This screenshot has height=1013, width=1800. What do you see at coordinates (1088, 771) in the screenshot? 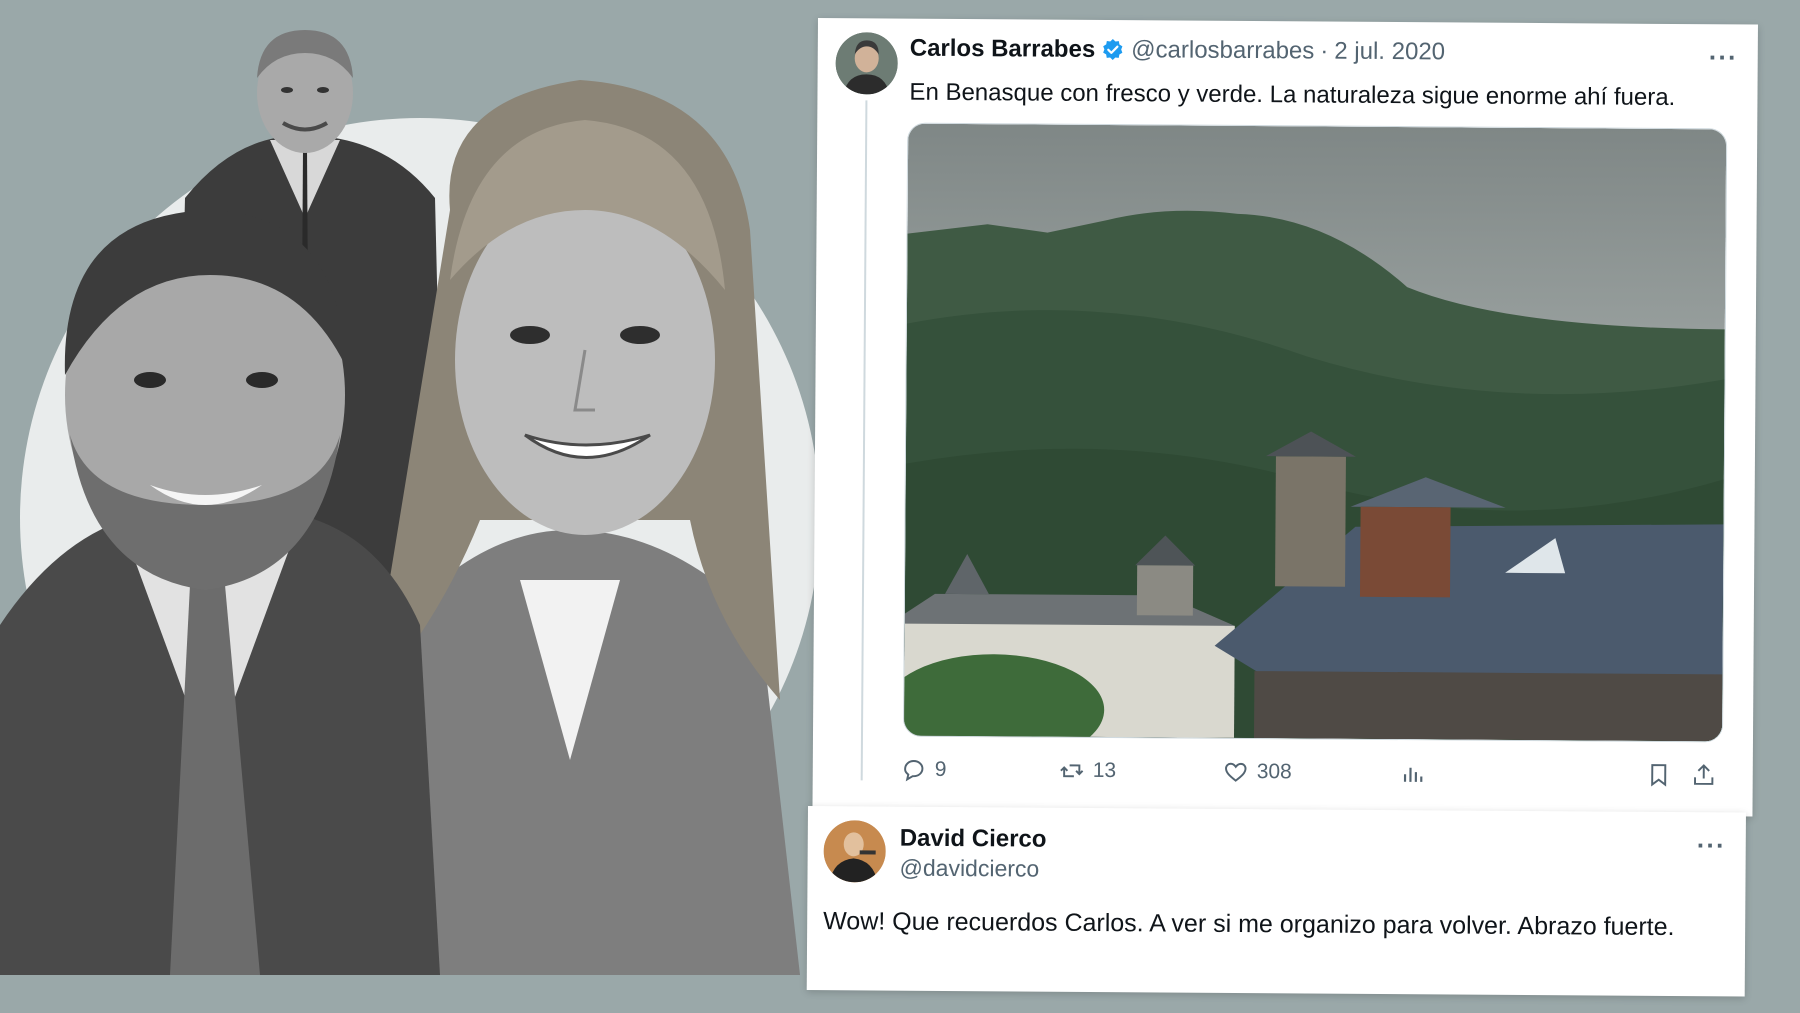
I see `retweet-button: 13` at bounding box center [1088, 771].